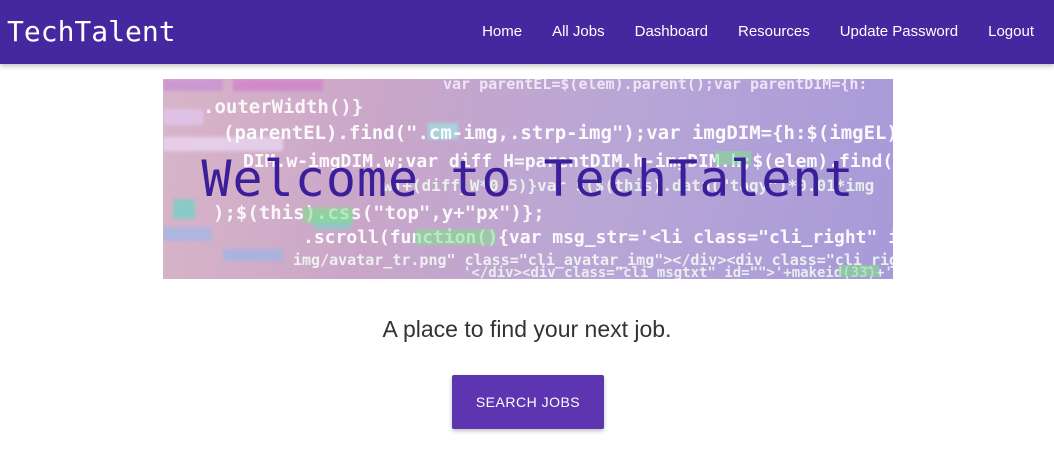 This screenshot has height=456, width=1054. I want to click on nav-link-logout: Logout, so click(1003, 32).